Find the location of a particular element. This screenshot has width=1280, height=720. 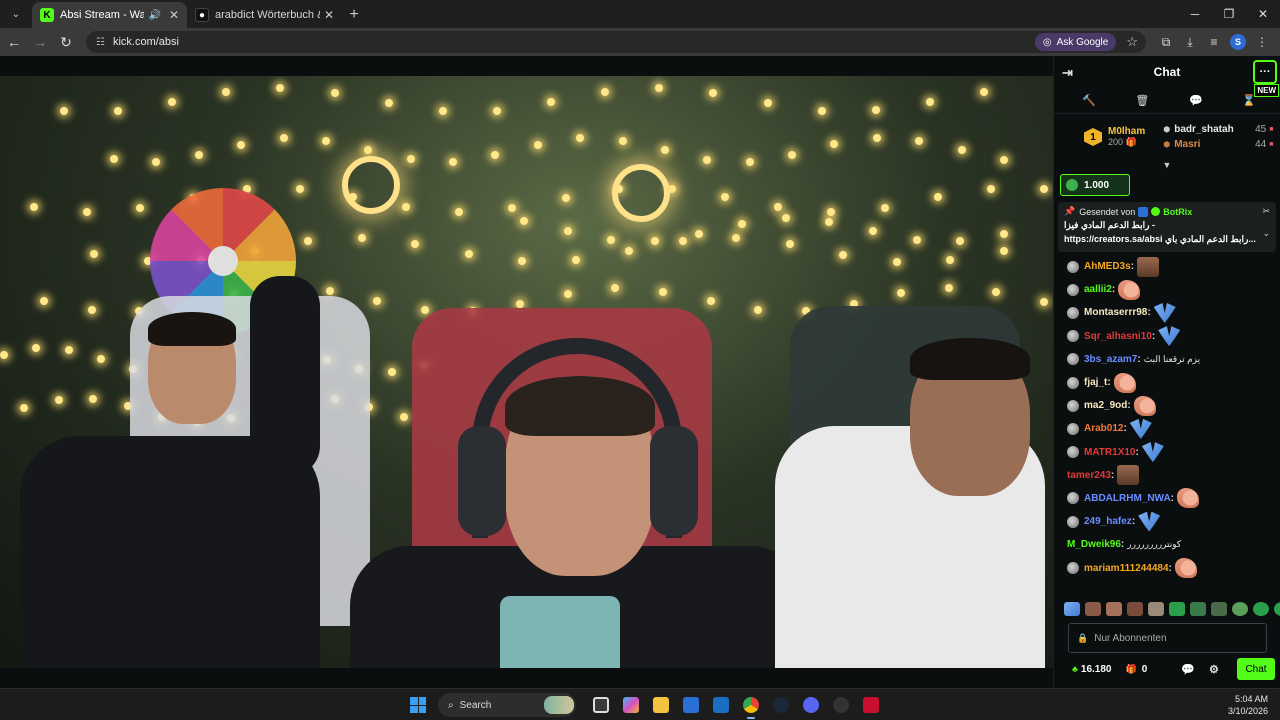

chat-message: ma2_9od: is located at coordinates (1170, 405).